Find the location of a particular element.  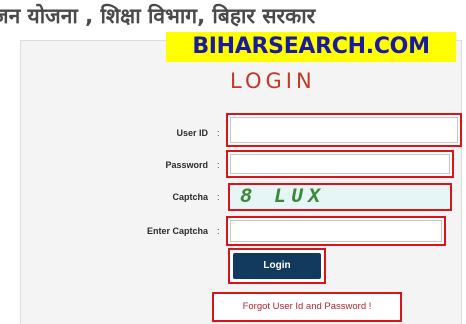

watermark-text: BIHARSEARCH.COM is located at coordinates (311, 46).